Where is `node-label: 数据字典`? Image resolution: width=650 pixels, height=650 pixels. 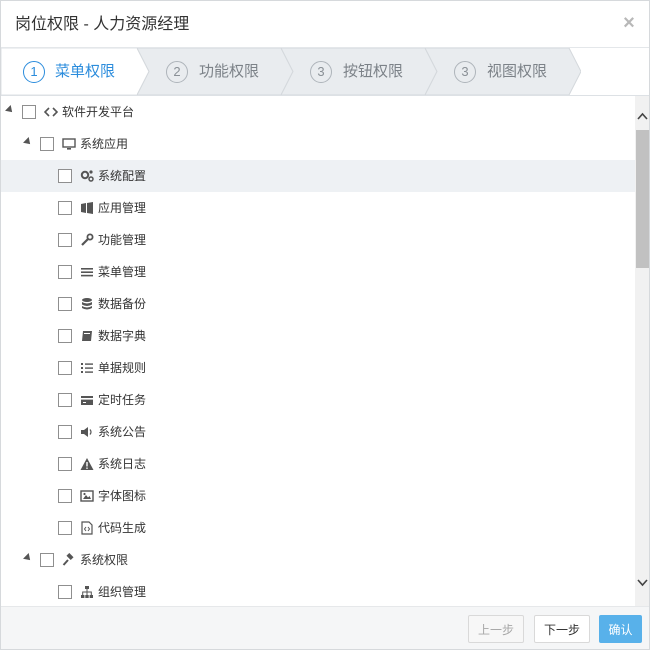
node-label: 数据字典 is located at coordinates (122, 336).